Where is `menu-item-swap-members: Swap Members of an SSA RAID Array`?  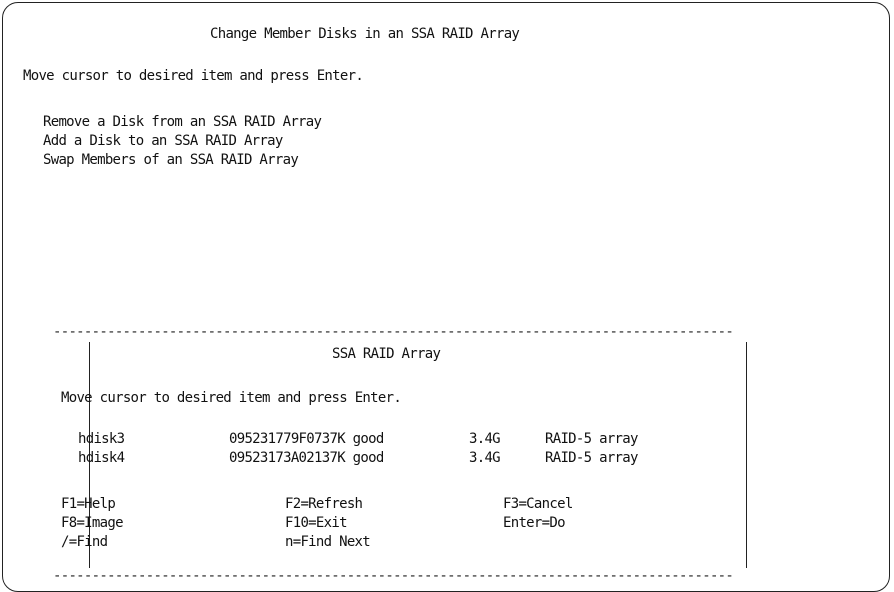 menu-item-swap-members: Swap Members of an SSA RAID Array is located at coordinates (171, 160).